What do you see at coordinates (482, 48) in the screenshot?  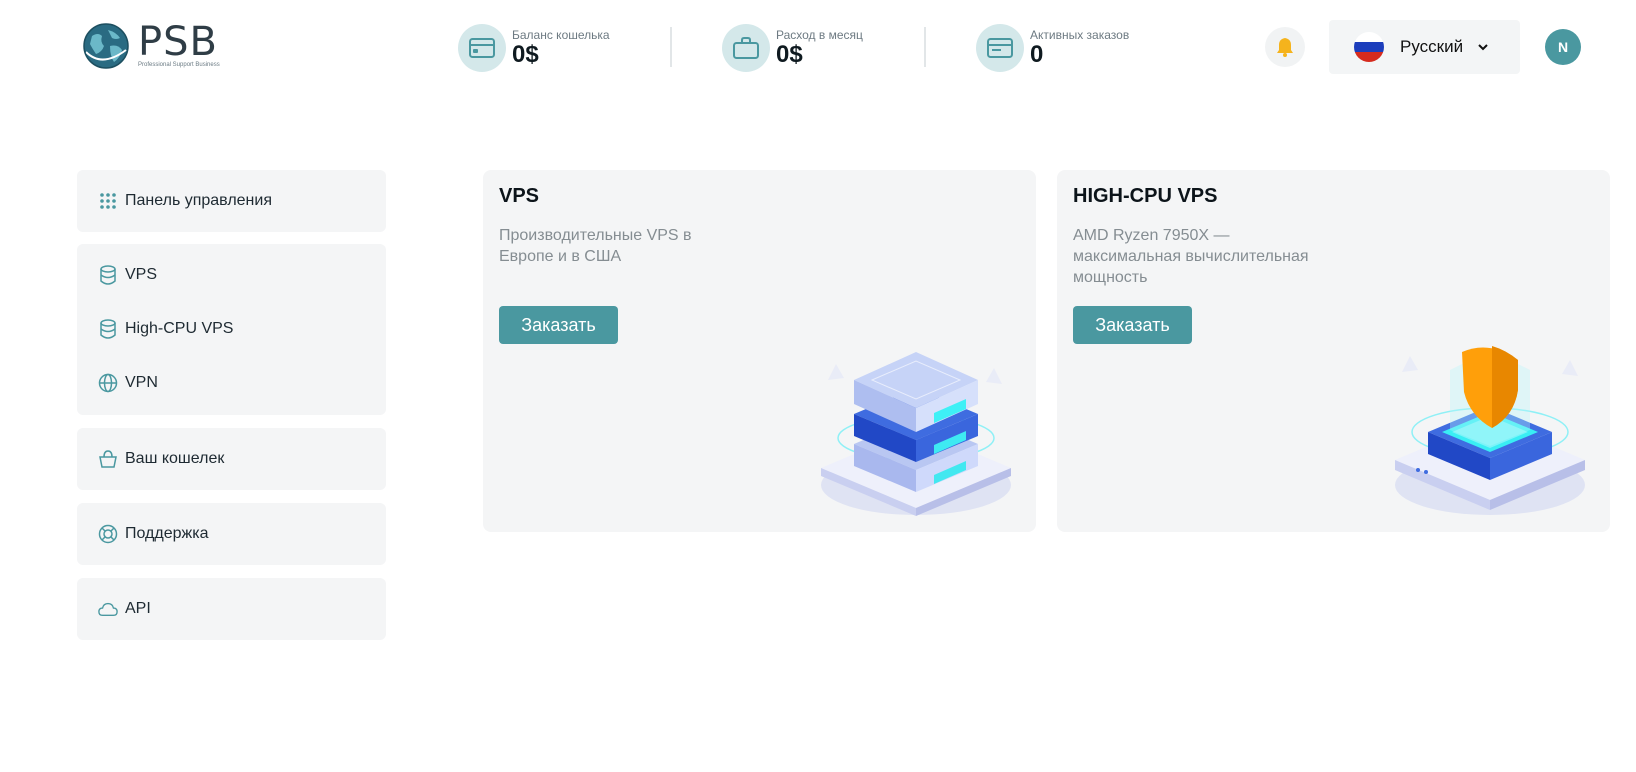 I see `credit-card-icon` at bounding box center [482, 48].